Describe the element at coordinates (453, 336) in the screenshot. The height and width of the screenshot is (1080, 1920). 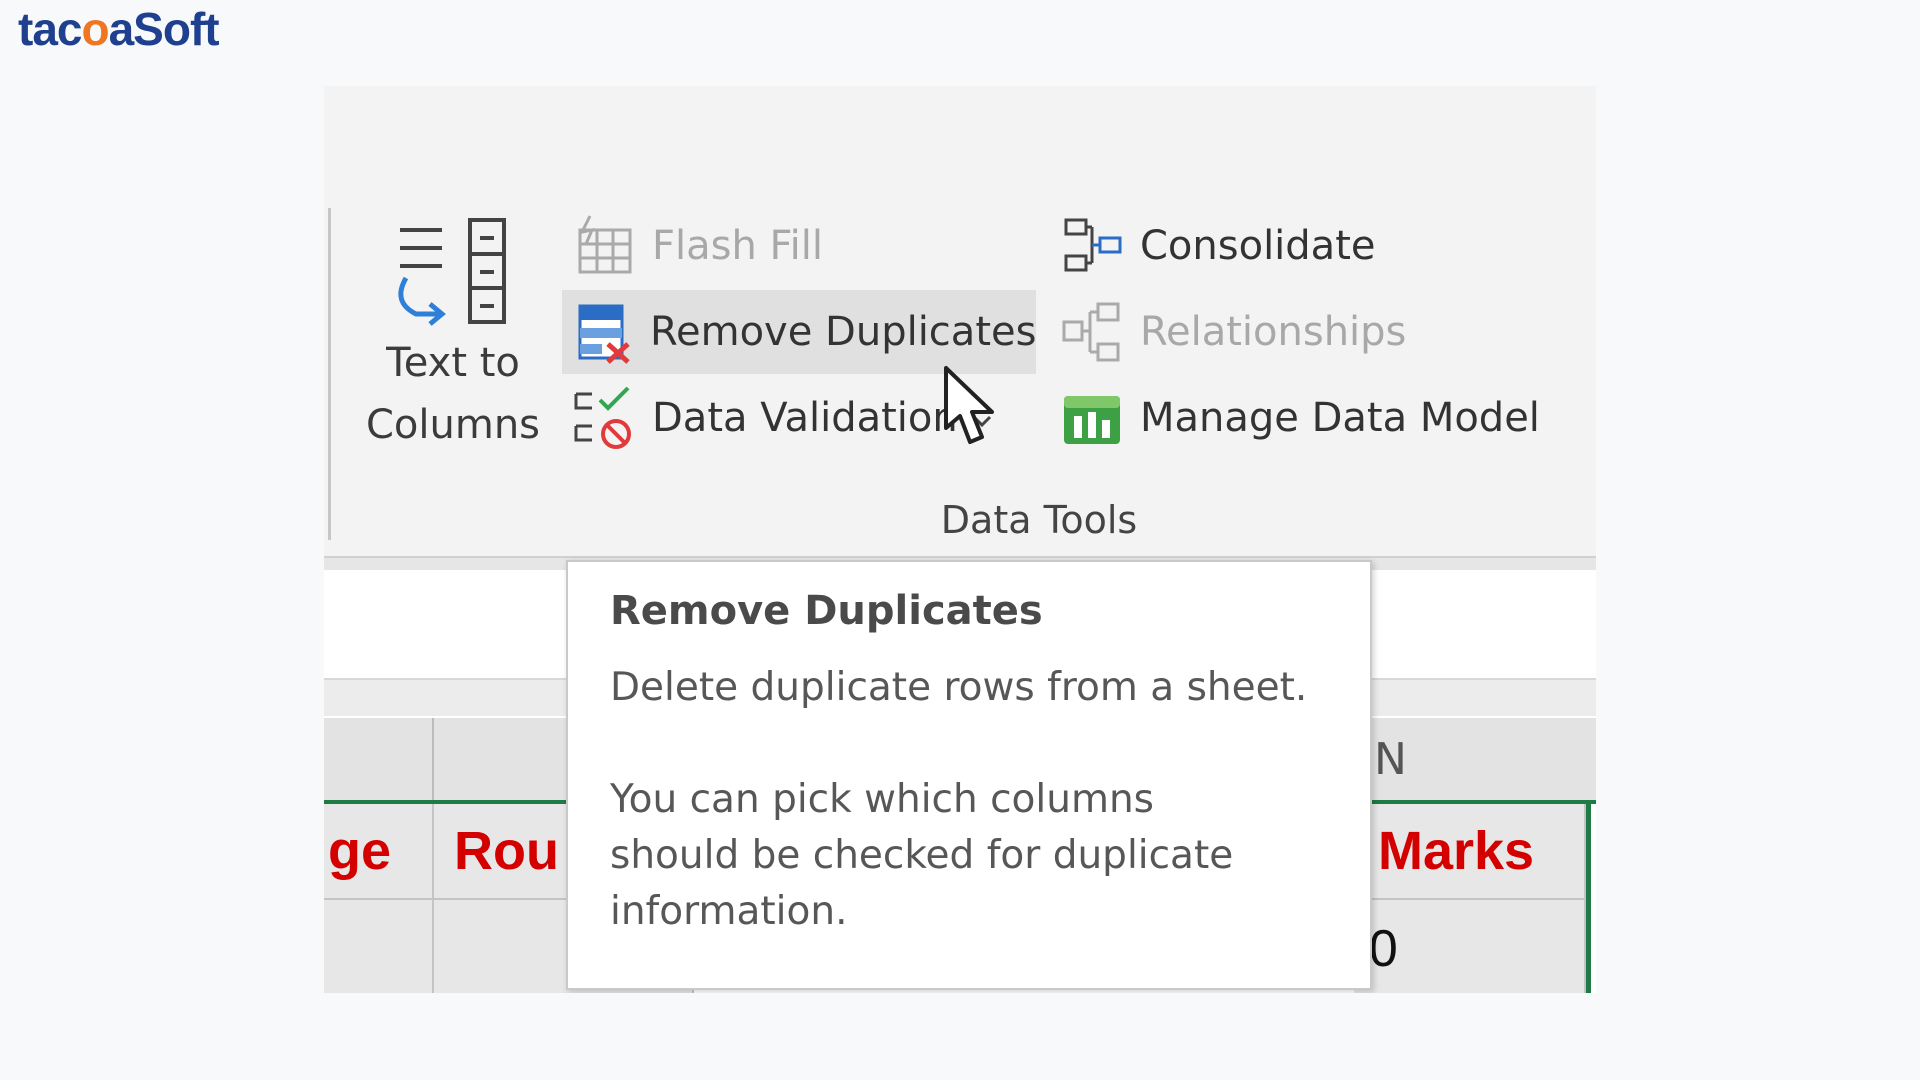
I see `text-to-columns-button: Text to Columns` at that location.